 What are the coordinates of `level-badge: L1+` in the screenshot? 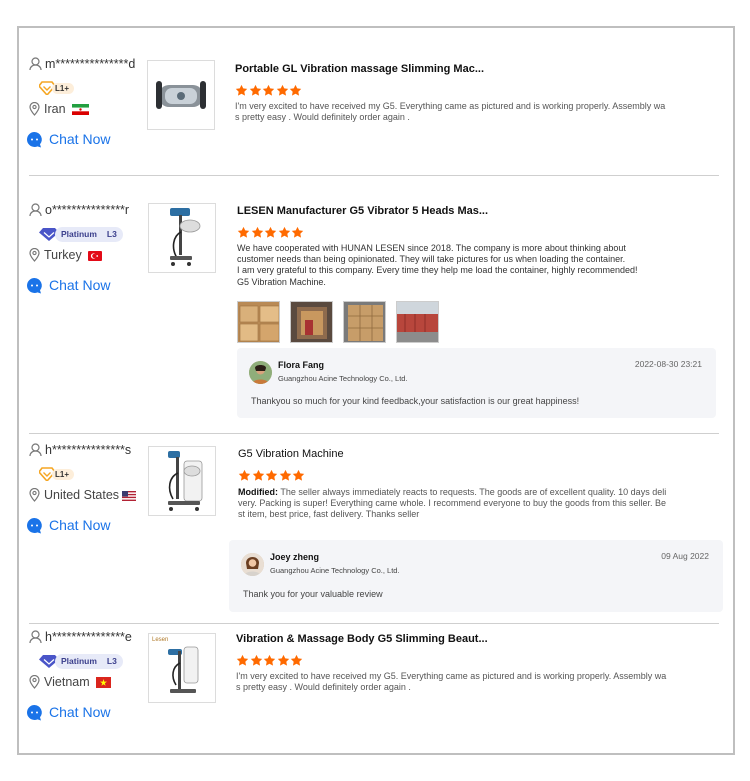 It's located at (94, 474).